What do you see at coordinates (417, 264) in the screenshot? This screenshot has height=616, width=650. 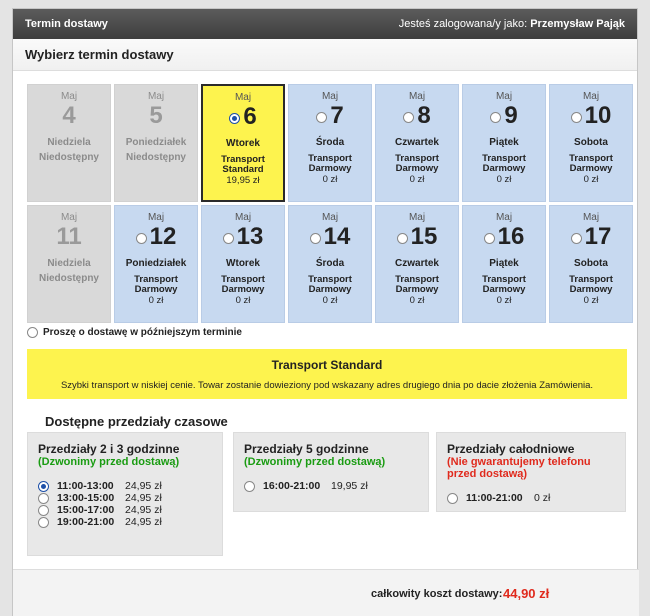 I see `day-tile-15: Maj 15 Czwartek Transport Darmowy 0 zł` at bounding box center [417, 264].